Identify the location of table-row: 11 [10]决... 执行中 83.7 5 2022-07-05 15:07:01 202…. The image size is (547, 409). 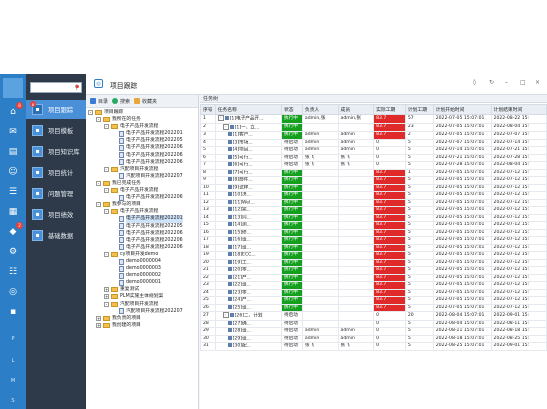
(373, 195).